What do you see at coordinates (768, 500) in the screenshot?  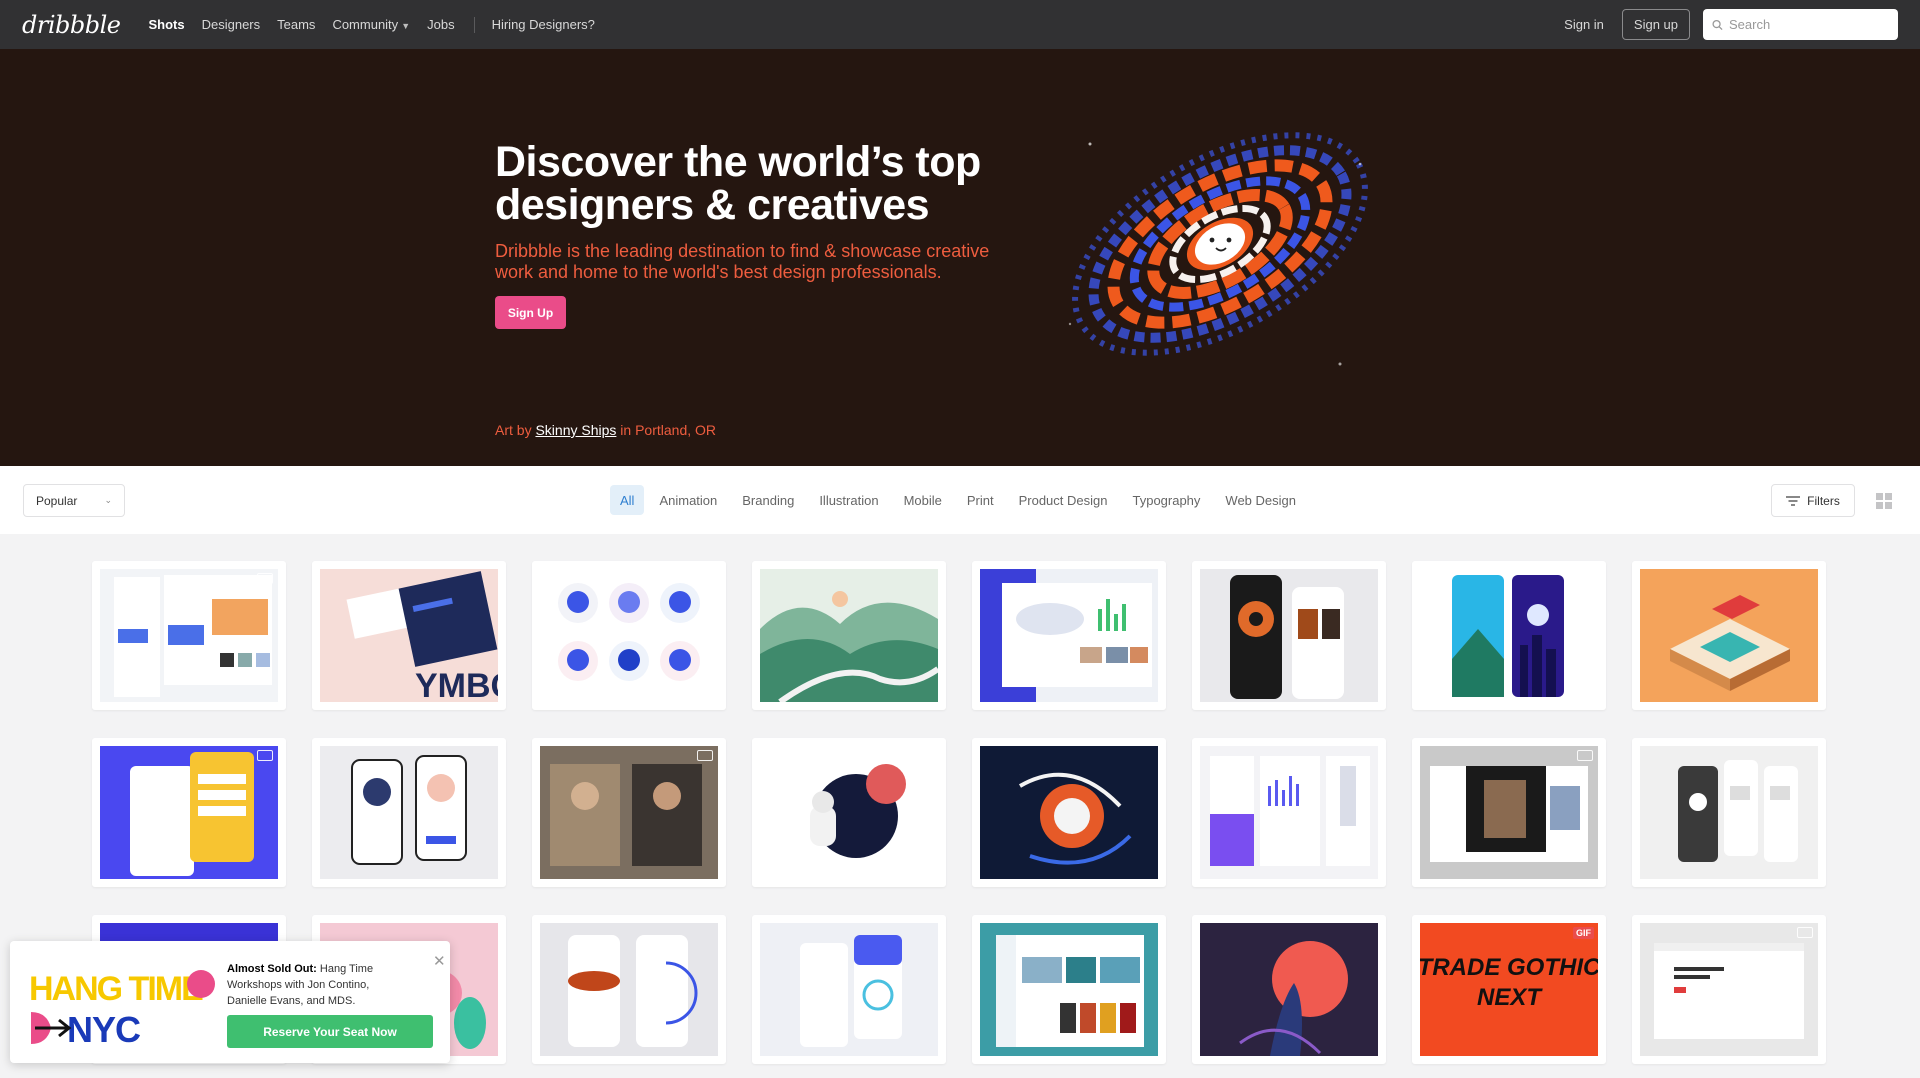 I see `tab-branding: Branding` at bounding box center [768, 500].